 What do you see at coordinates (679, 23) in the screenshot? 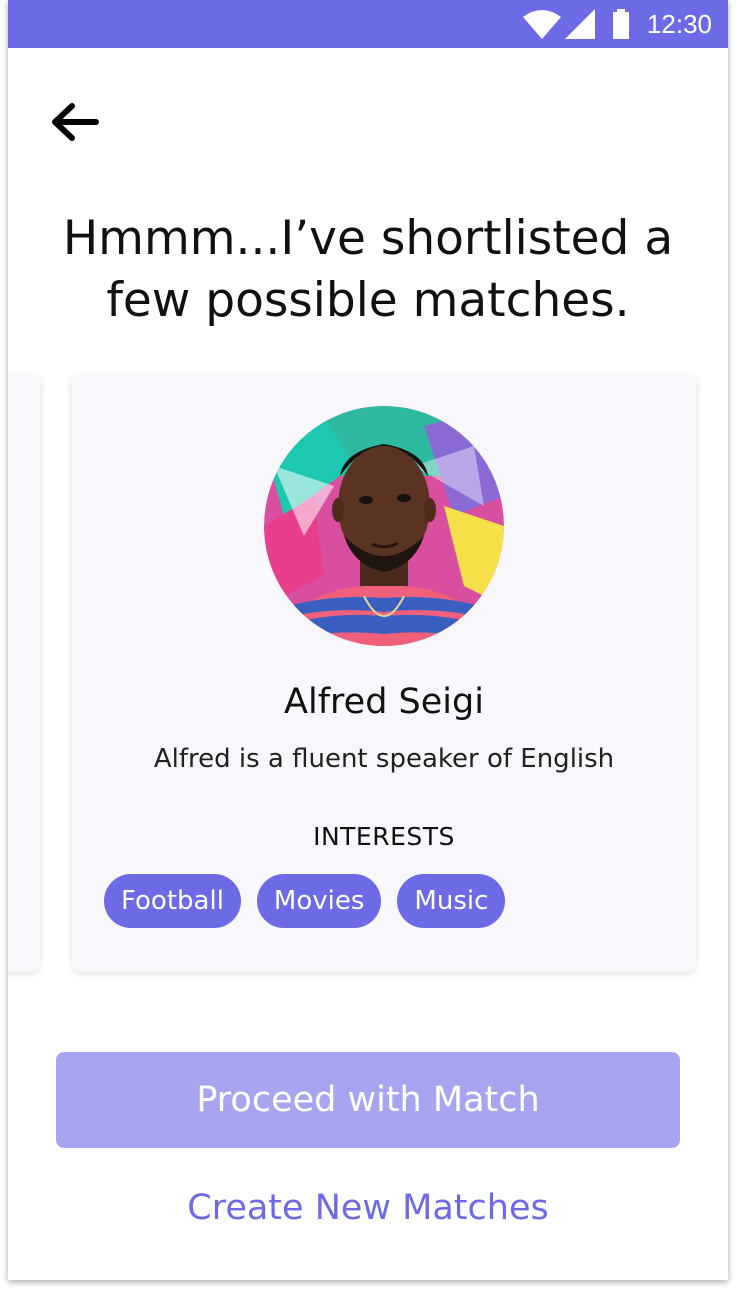
I see `status-time: 12:30` at bounding box center [679, 23].